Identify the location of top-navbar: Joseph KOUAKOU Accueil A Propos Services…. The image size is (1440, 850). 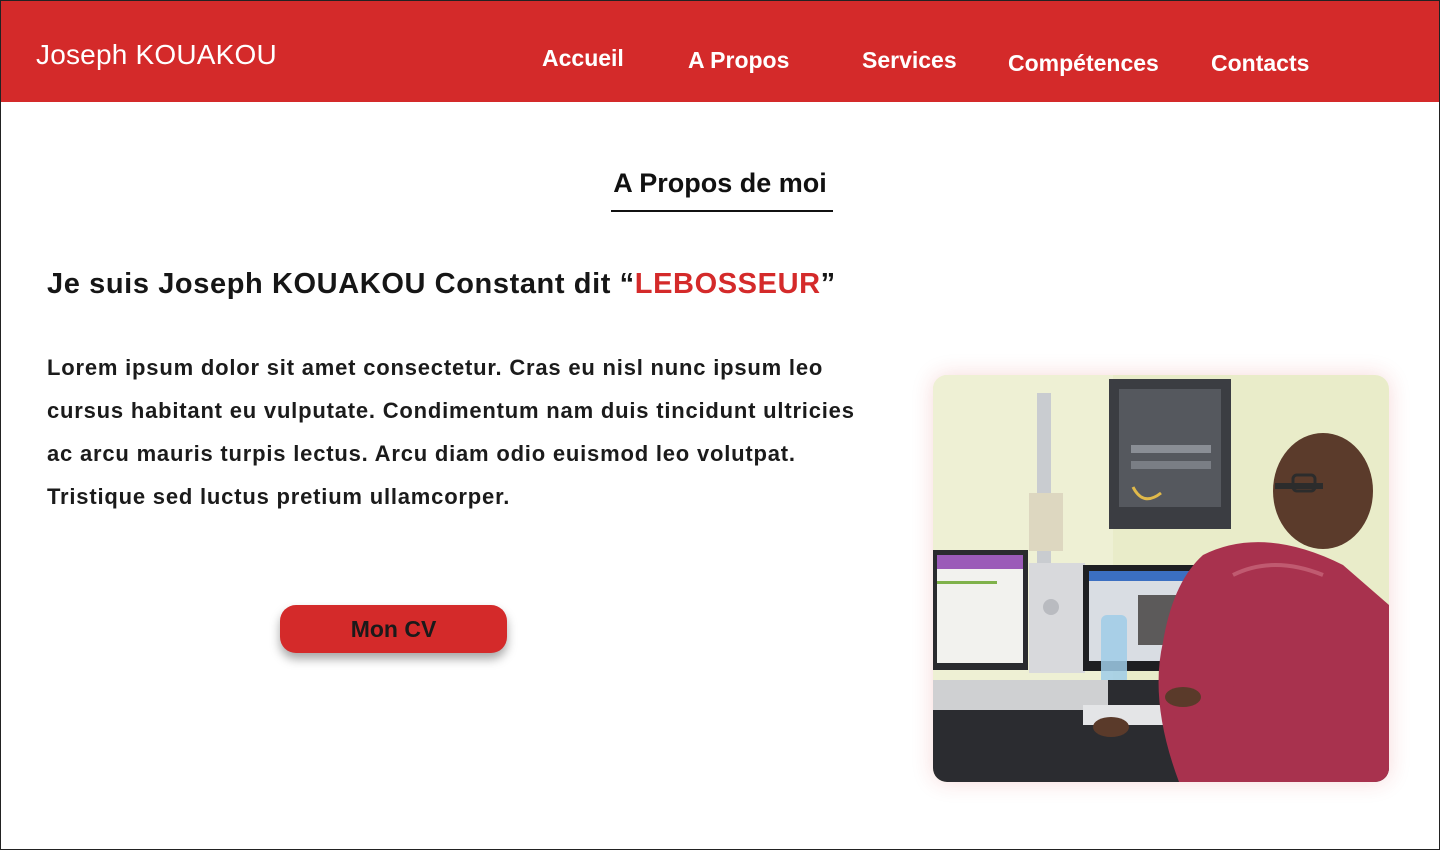
(720, 51).